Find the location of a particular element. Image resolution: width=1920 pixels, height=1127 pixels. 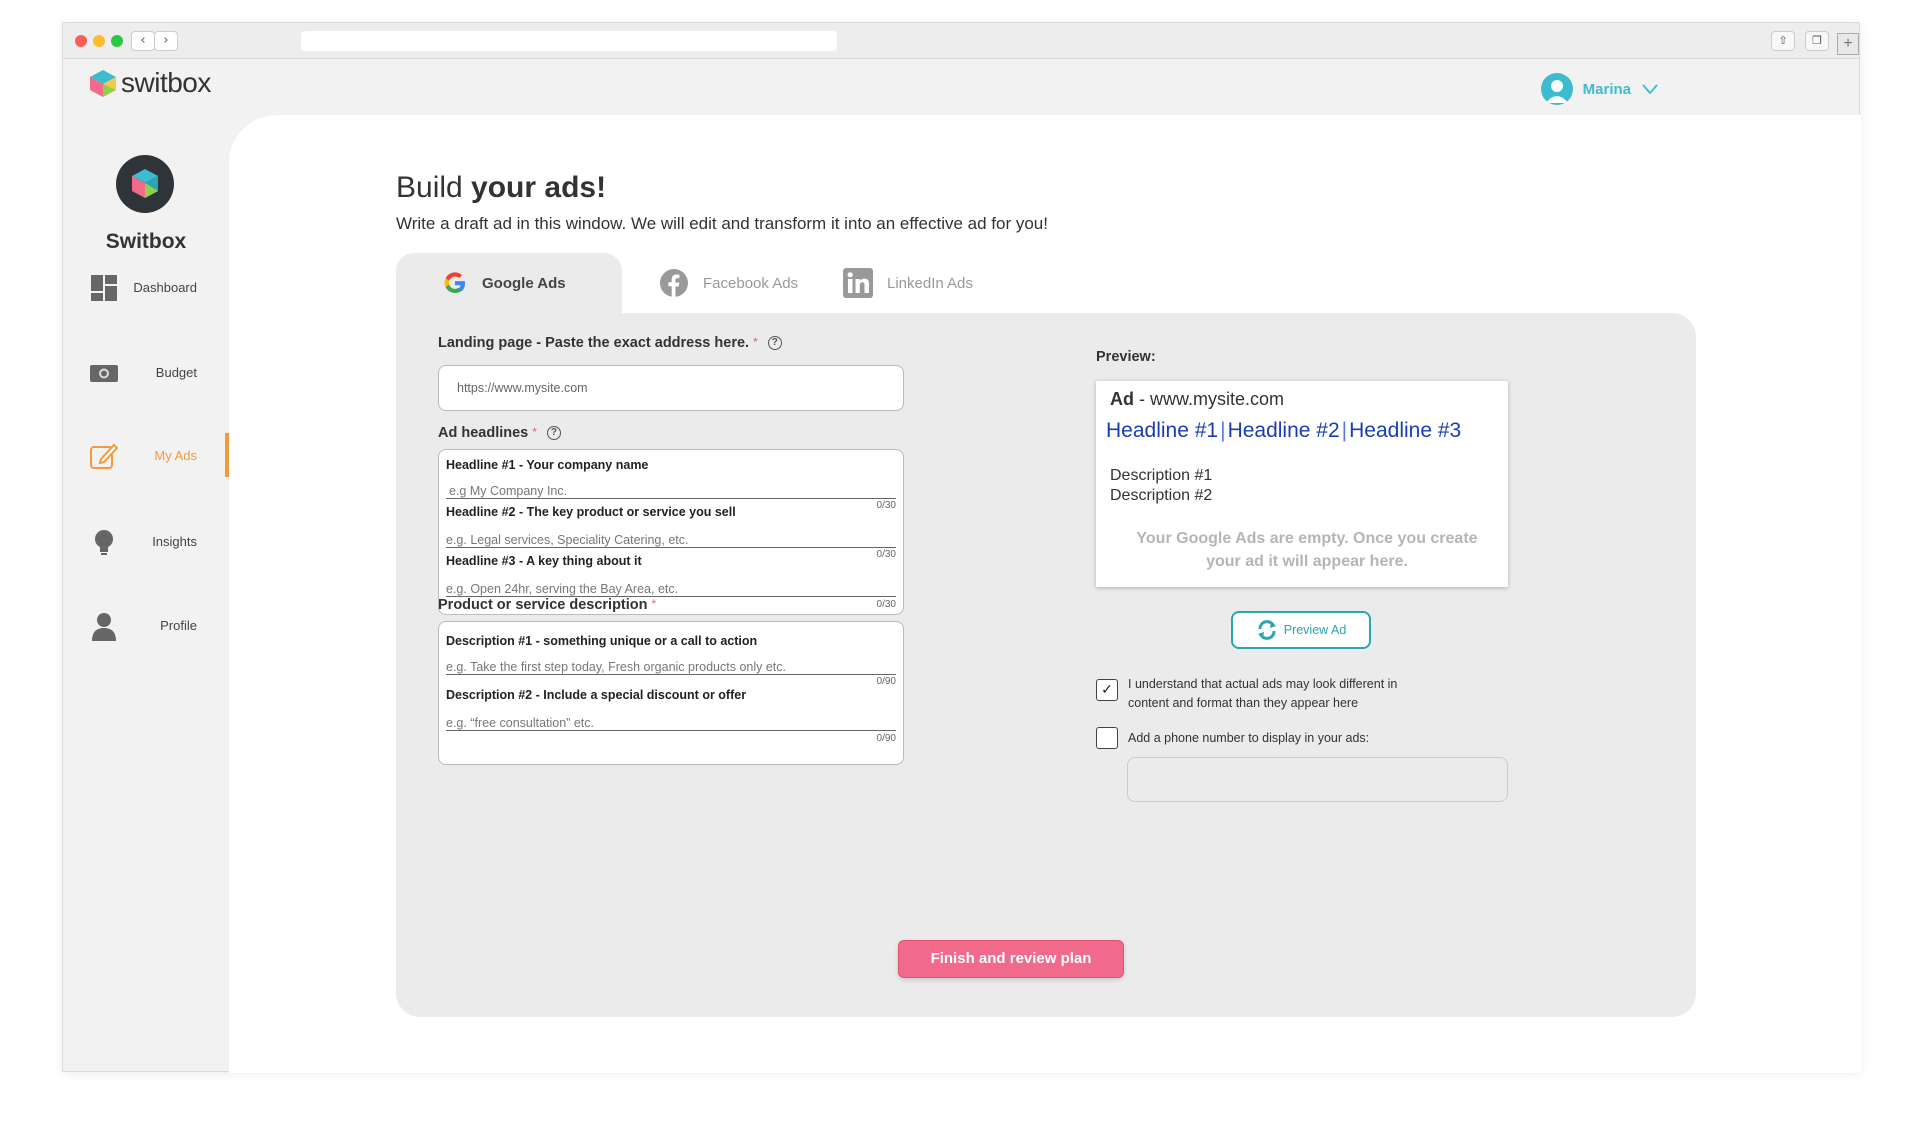

headline-1-label: Headline #1 - Your company name is located at coordinates (547, 465).